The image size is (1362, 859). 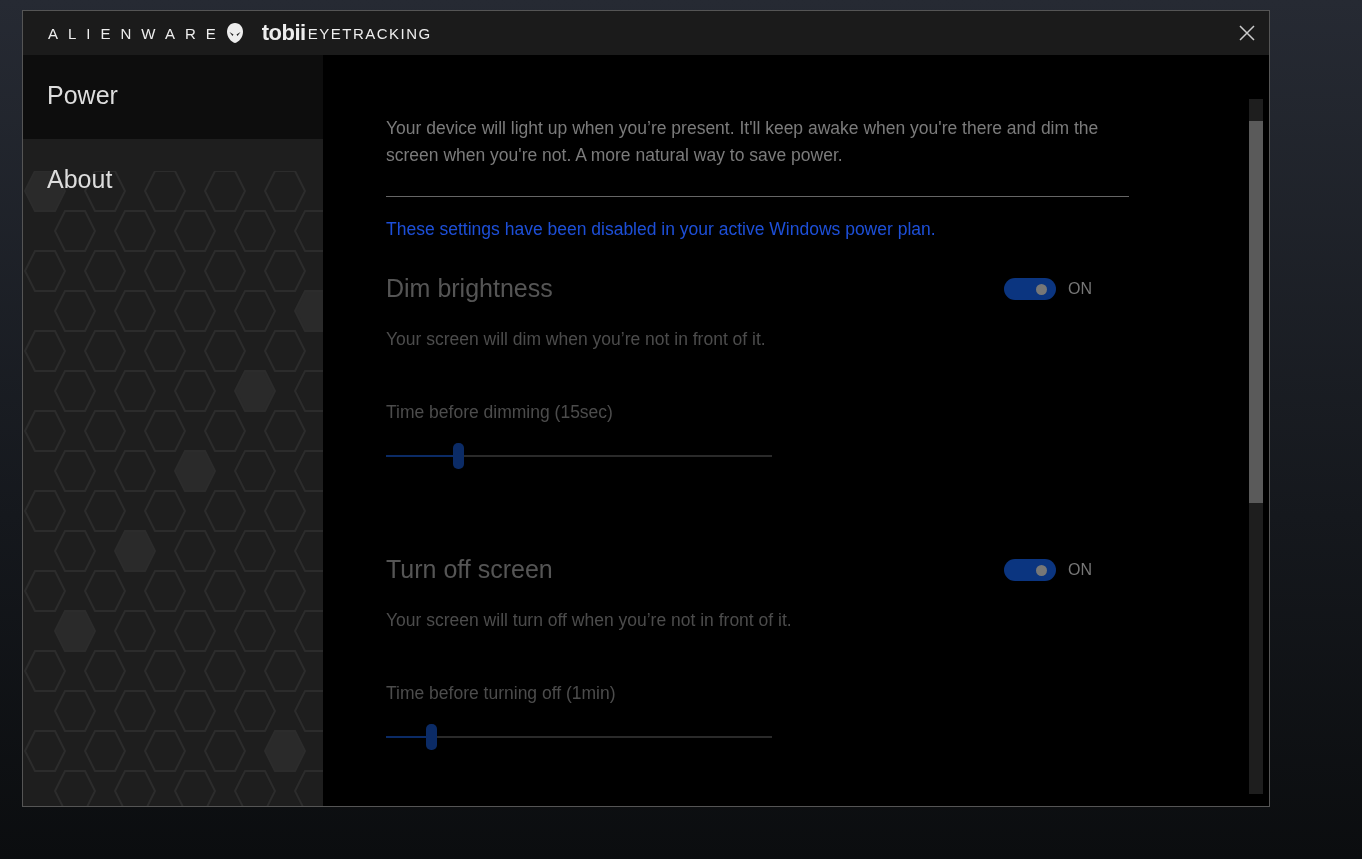 What do you see at coordinates (743, 142) in the screenshot?
I see `intro-text: Your device will light up when you’re present. It'll keep awake when you're there and dim the screen when you're not. A more natural way to save power.` at bounding box center [743, 142].